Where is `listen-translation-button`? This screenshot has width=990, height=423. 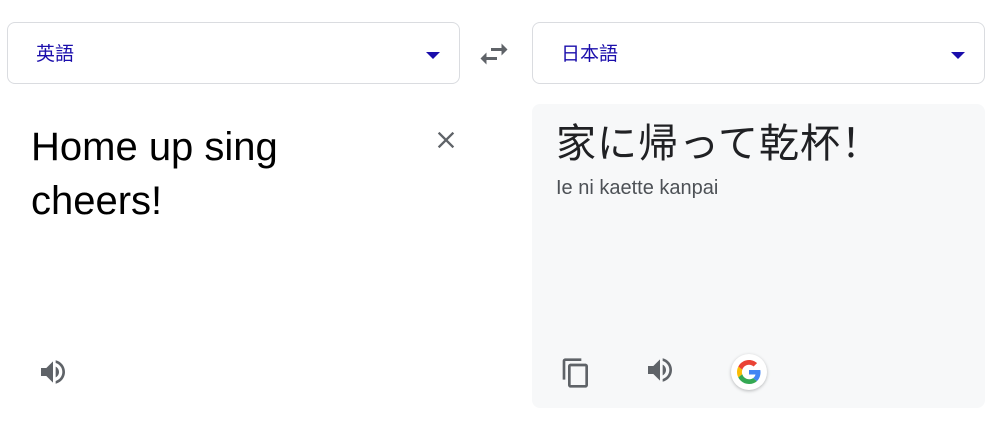 listen-translation-button is located at coordinates (660, 370).